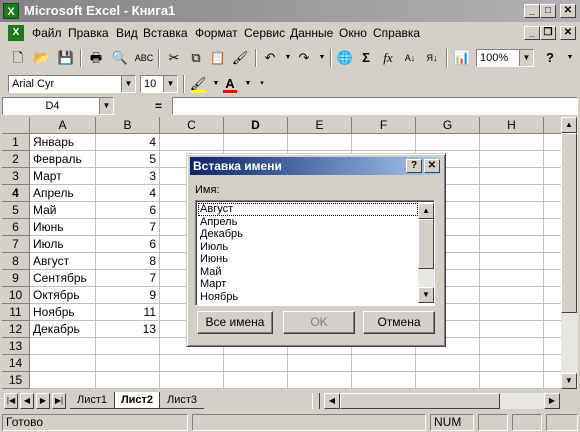 This screenshot has width=580, height=432. I want to click on column-header: F, so click(384, 125).